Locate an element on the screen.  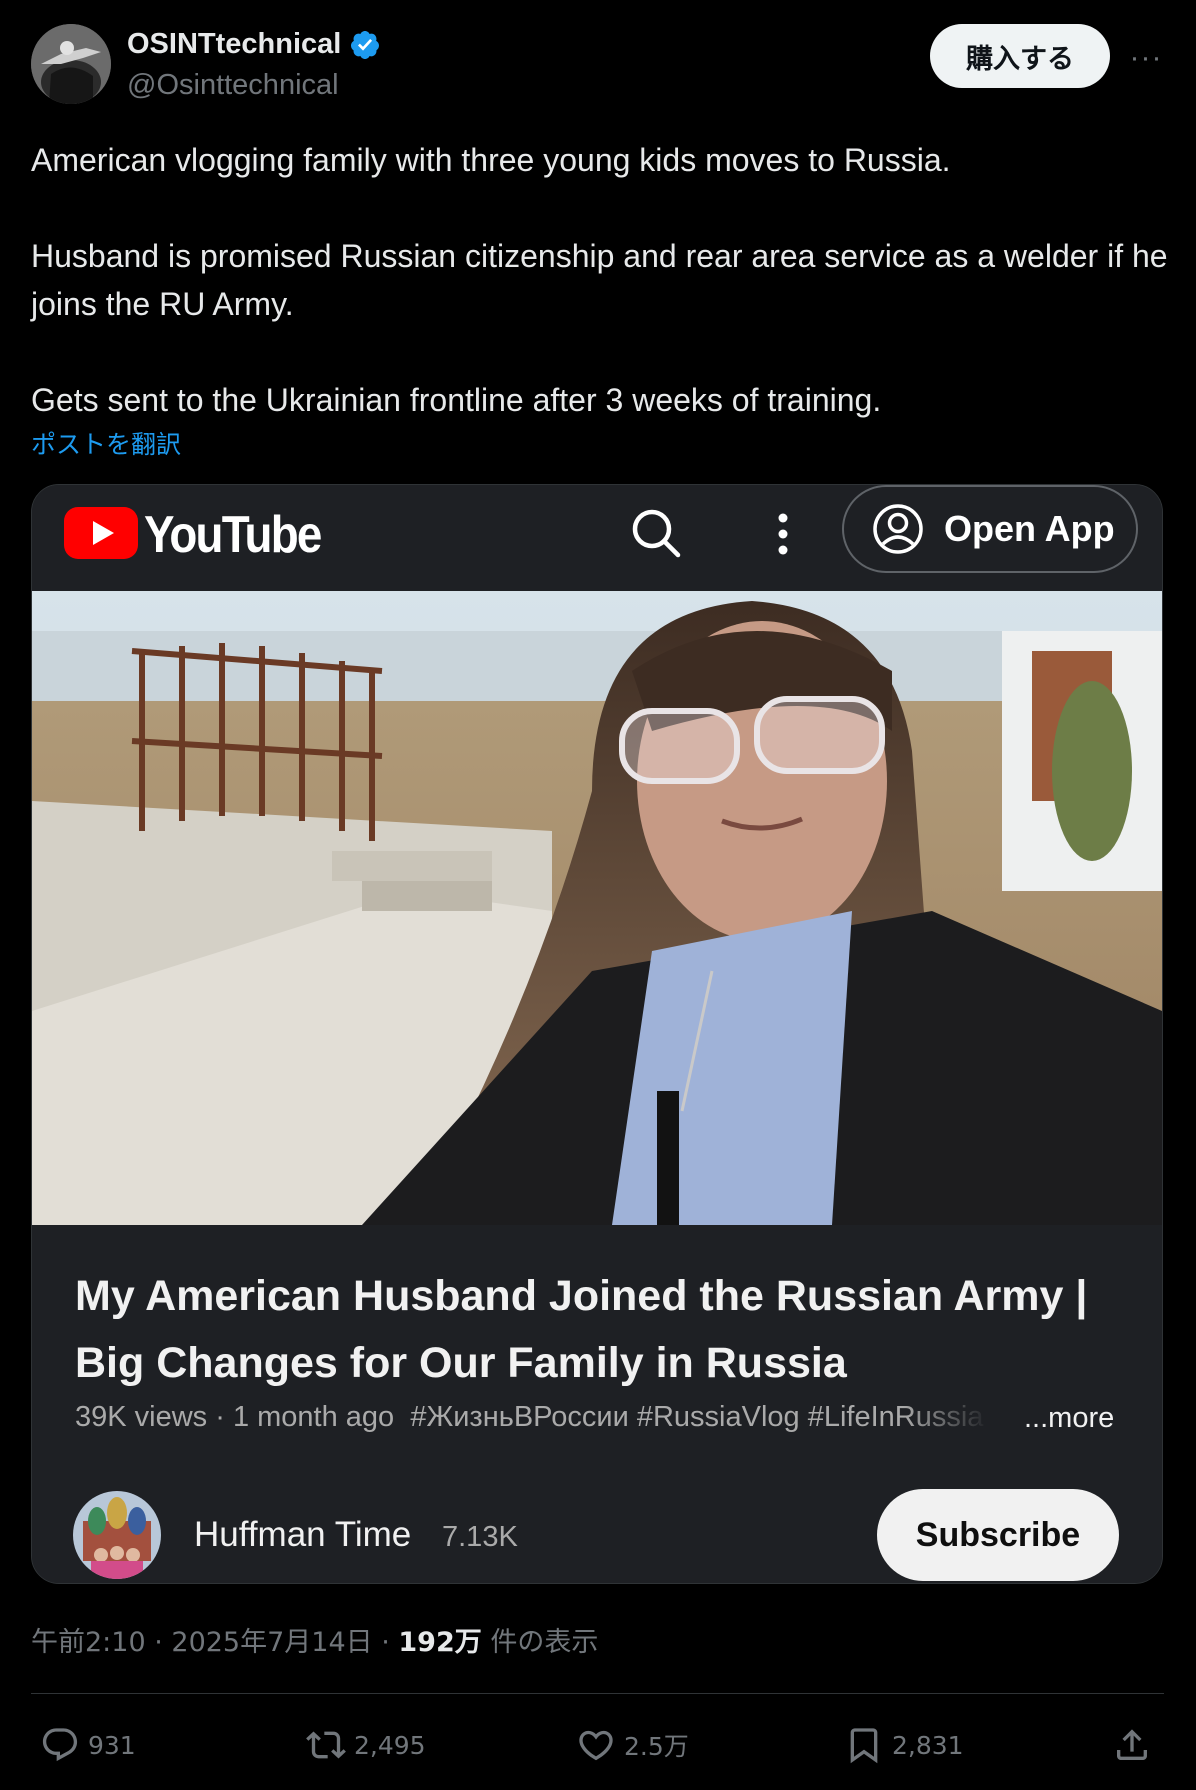
bookmark-icon is located at coordinates (864, 1746).